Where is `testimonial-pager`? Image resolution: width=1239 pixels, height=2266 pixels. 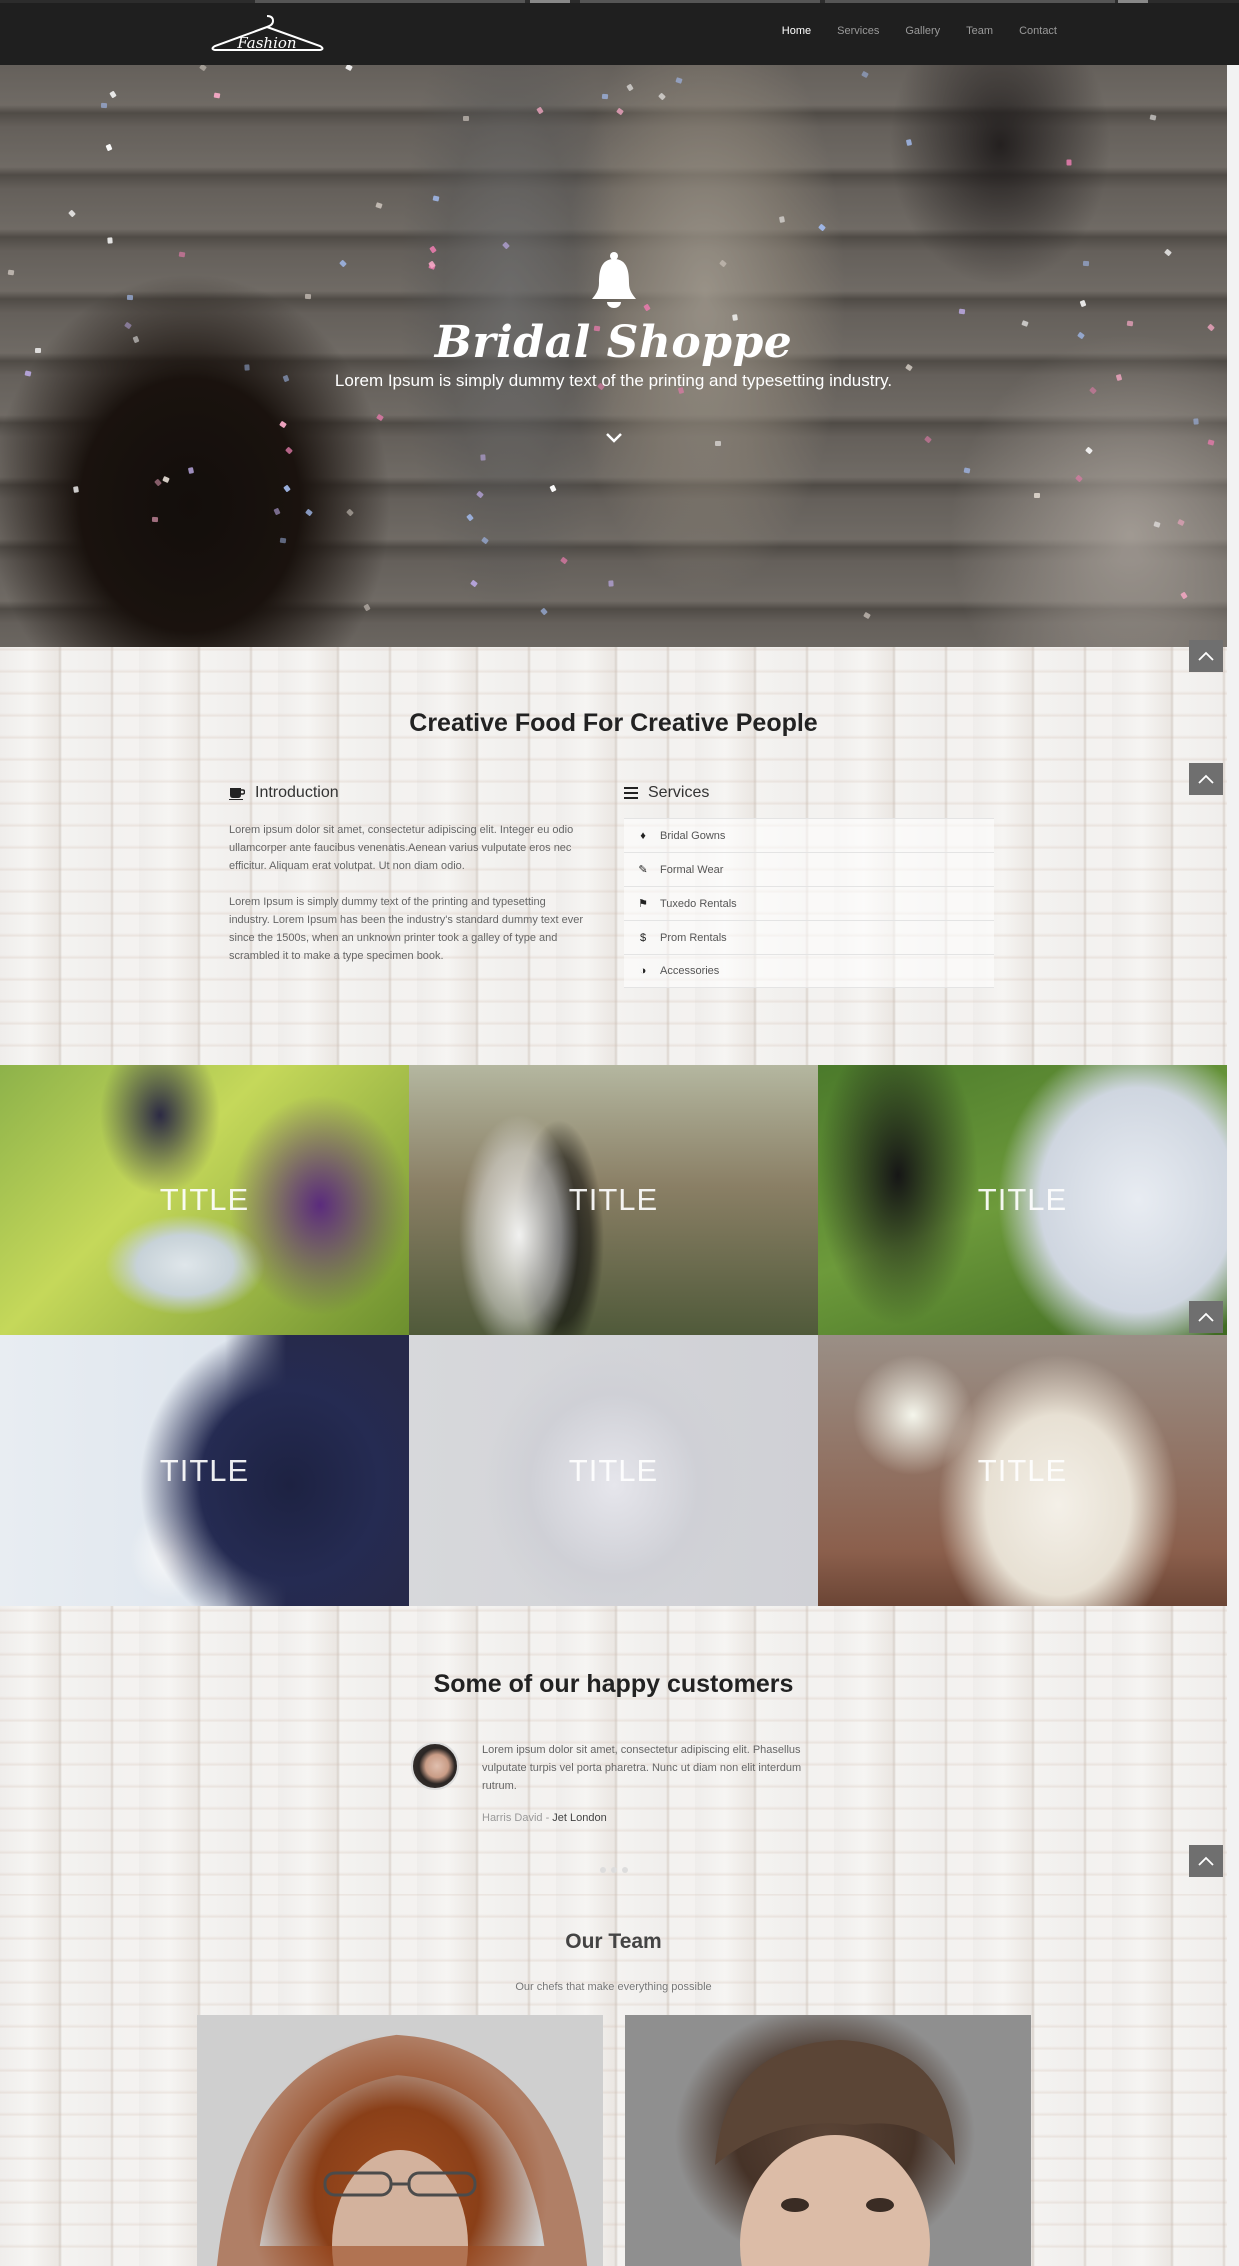 testimonial-pager is located at coordinates (614, 1870).